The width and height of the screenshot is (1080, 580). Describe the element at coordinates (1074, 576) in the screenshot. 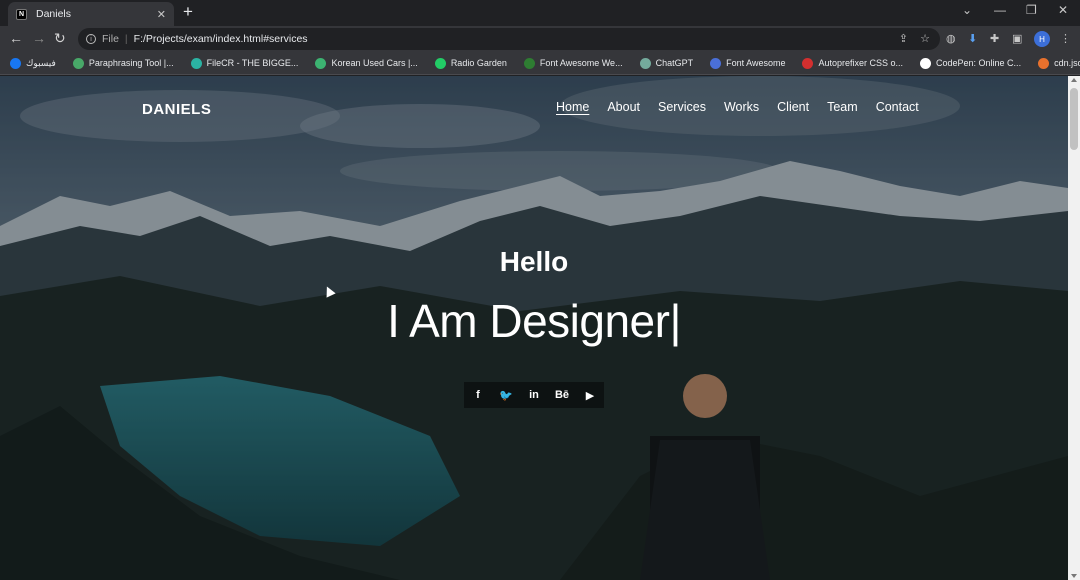

I see `scroll-down-icon` at that location.